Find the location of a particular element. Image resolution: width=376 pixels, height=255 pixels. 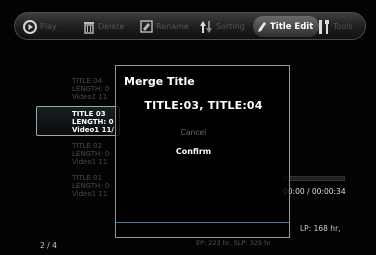

cancel-button: Cancel is located at coordinates (193, 132).